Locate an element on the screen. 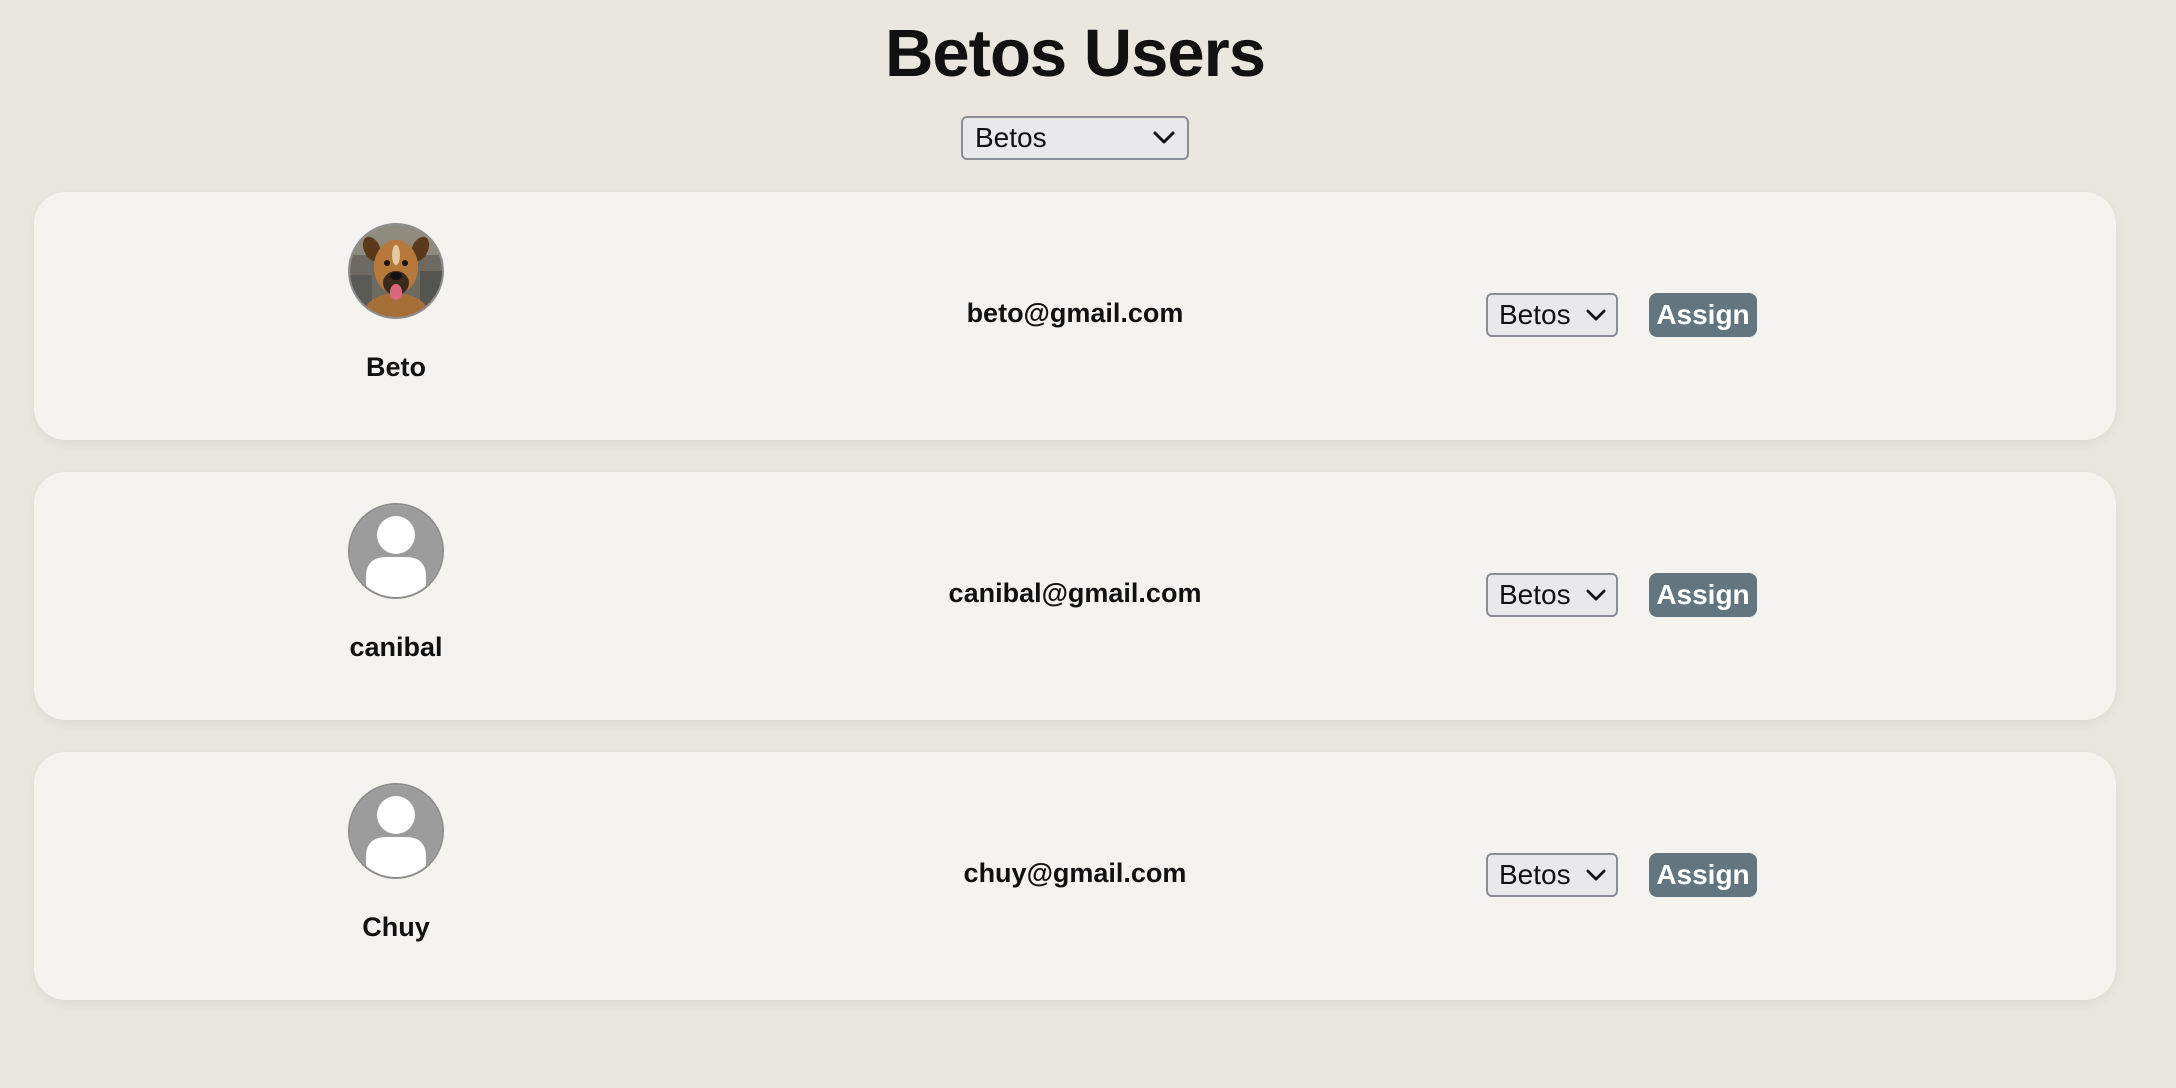 The height and width of the screenshot is (1088, 2176). group-filter-select: Betos is located at coordinates (1075, 138).